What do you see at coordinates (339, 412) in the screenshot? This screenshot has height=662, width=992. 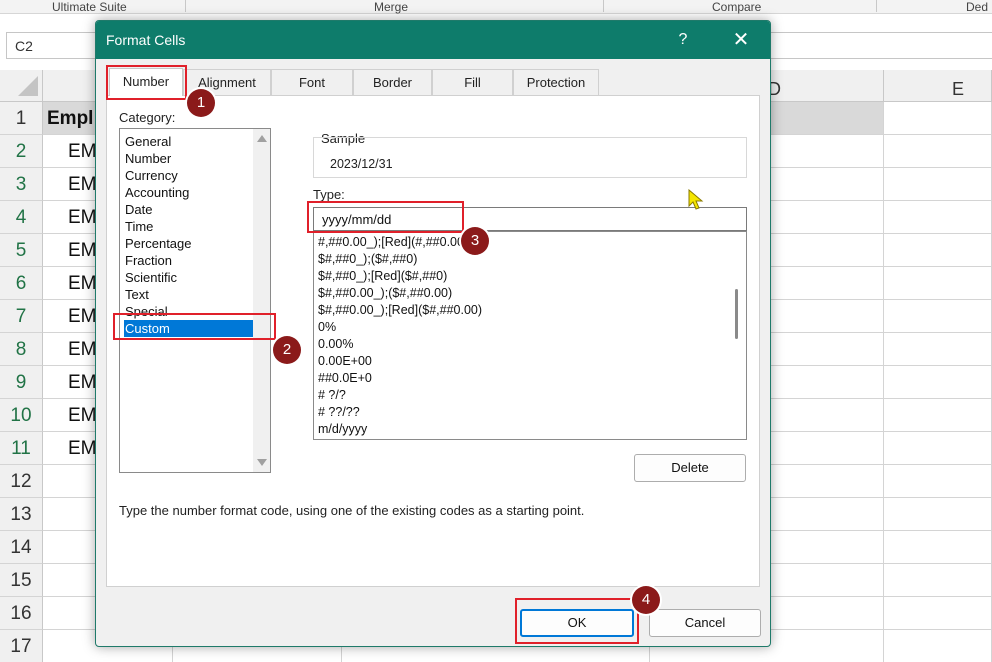 I see `format-code-item: # ??/??` at bounding box center [339, 412].